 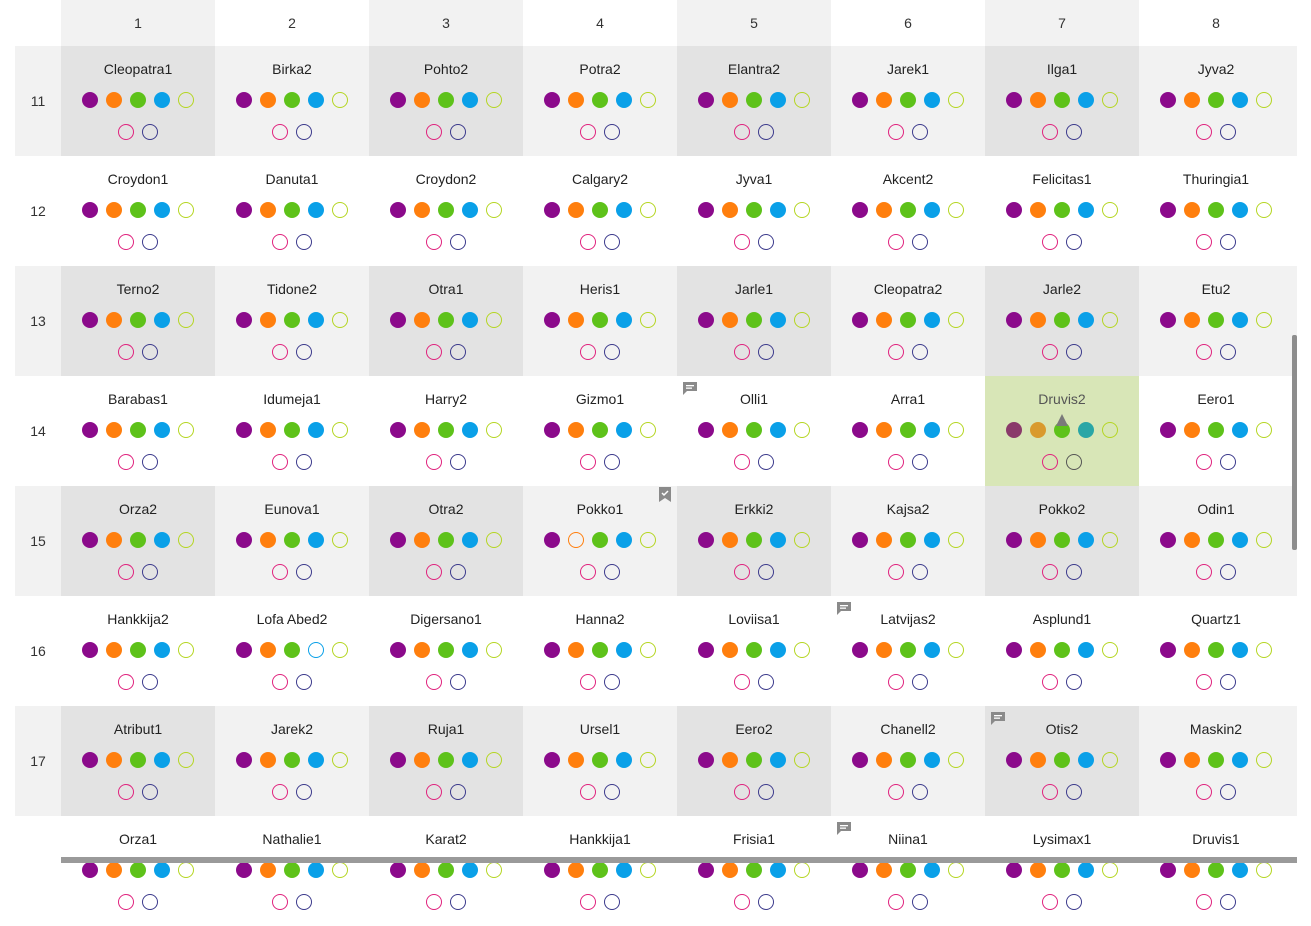 I want to click on column-header: 6, so click(x=908, y=23).